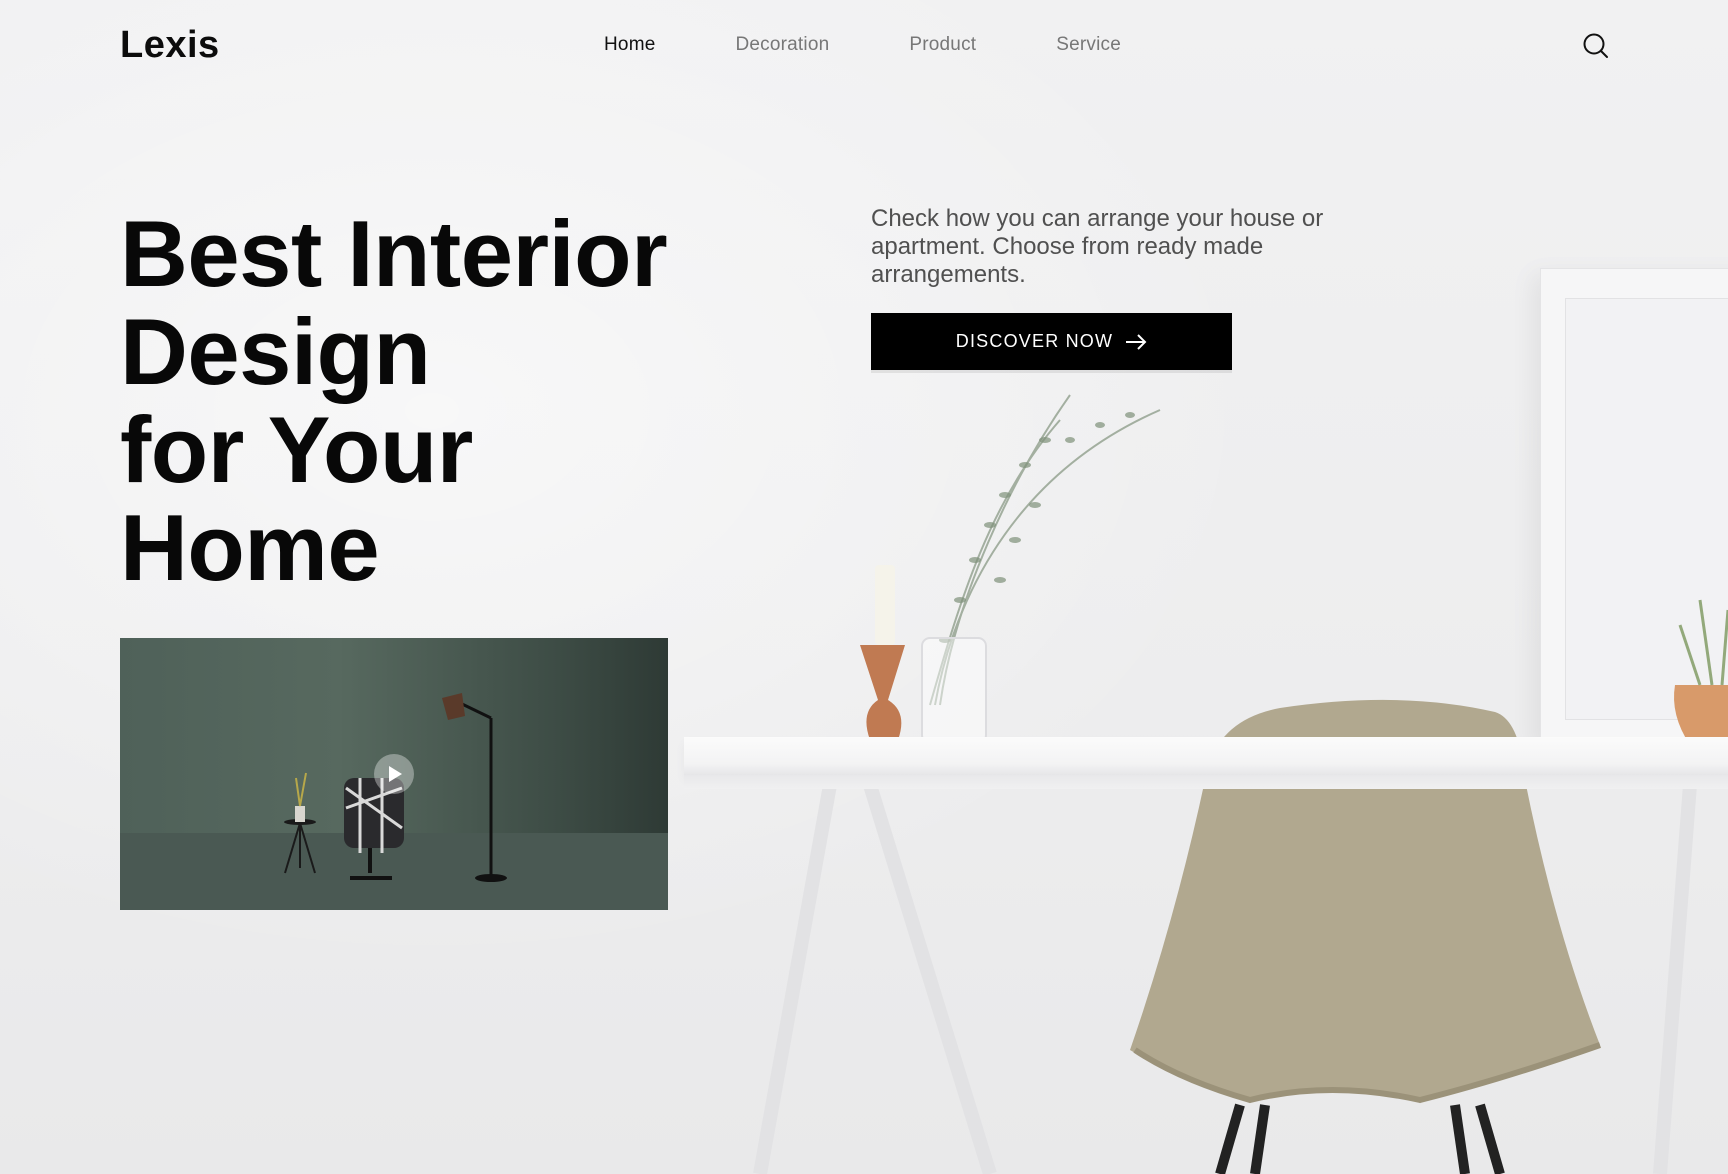 The height and width of the screenshot is (1174, 1728). I want to click on chair-legs, so click(1360, 1138).